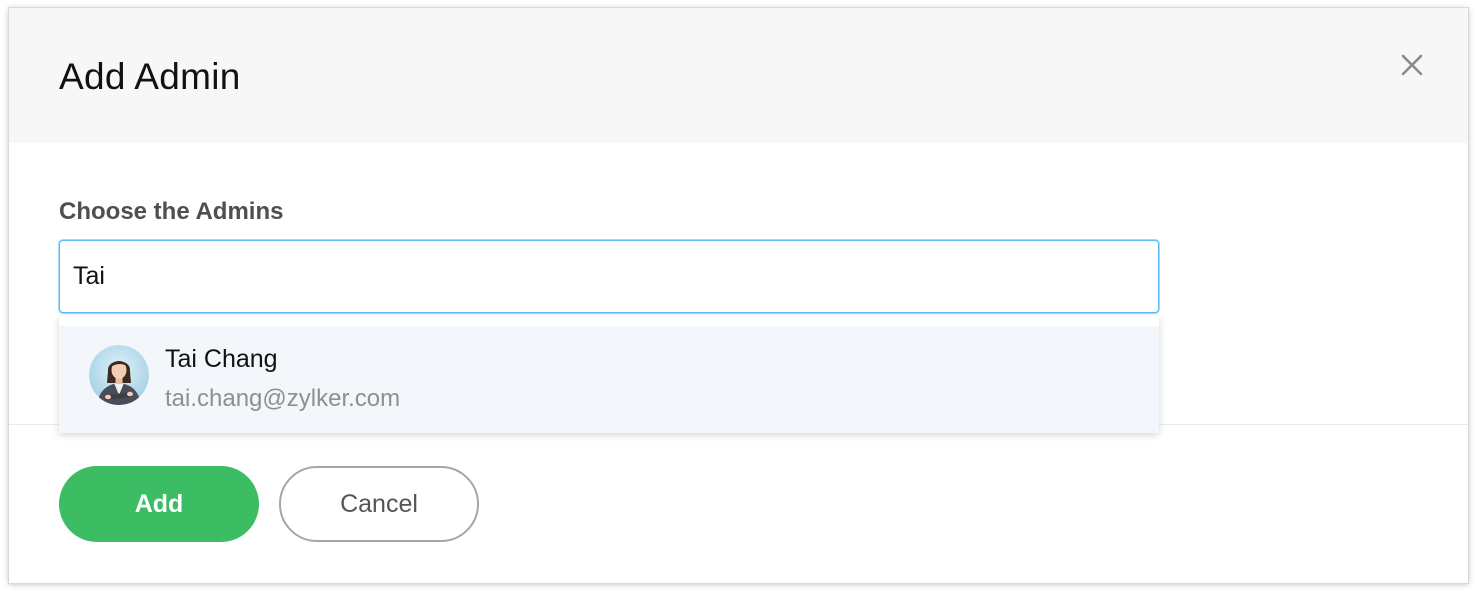 The height and width of the screenshot is (592, 1477). What do you see at coordinates (283, 398) in the screenshot?
I see `suggestion-email: tai.chang@zylker.com` at bounding box center [283, 398].